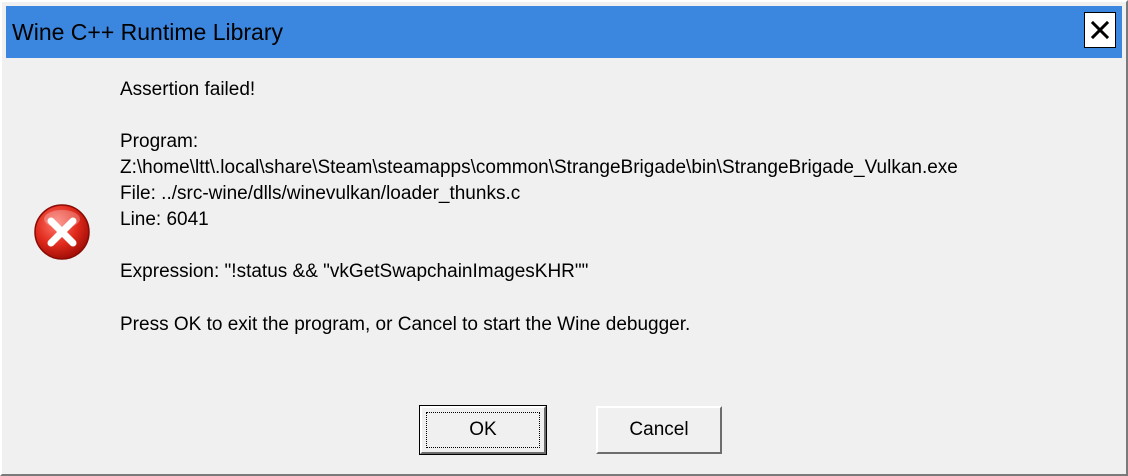 The height and width of the screenshot is (476, 1128). What do you see at coordinates (164, 219) in the screenshot?
I see `line-number: Line: 6041` at bounding box center [164, 219].